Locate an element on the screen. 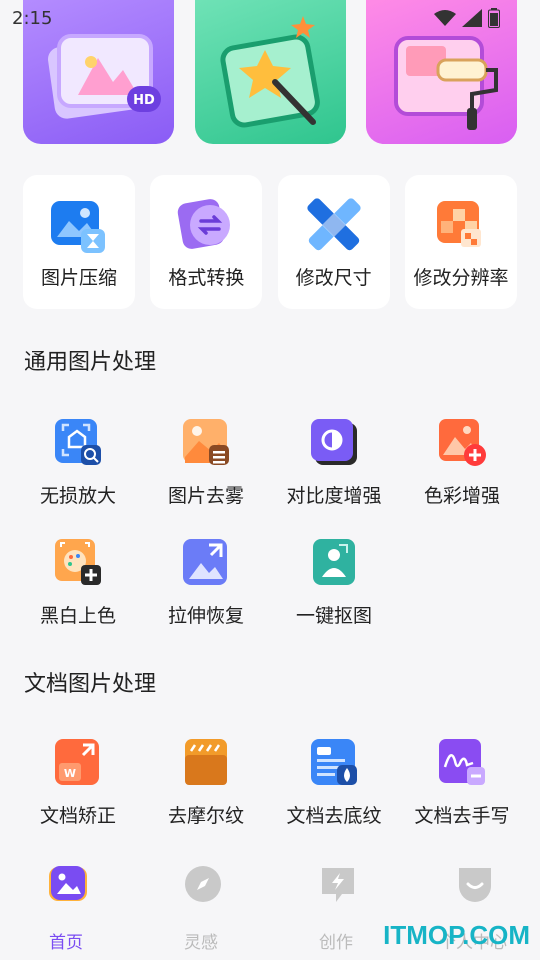  tool-label: 图片压缩 is located at coordinates (78, 278).